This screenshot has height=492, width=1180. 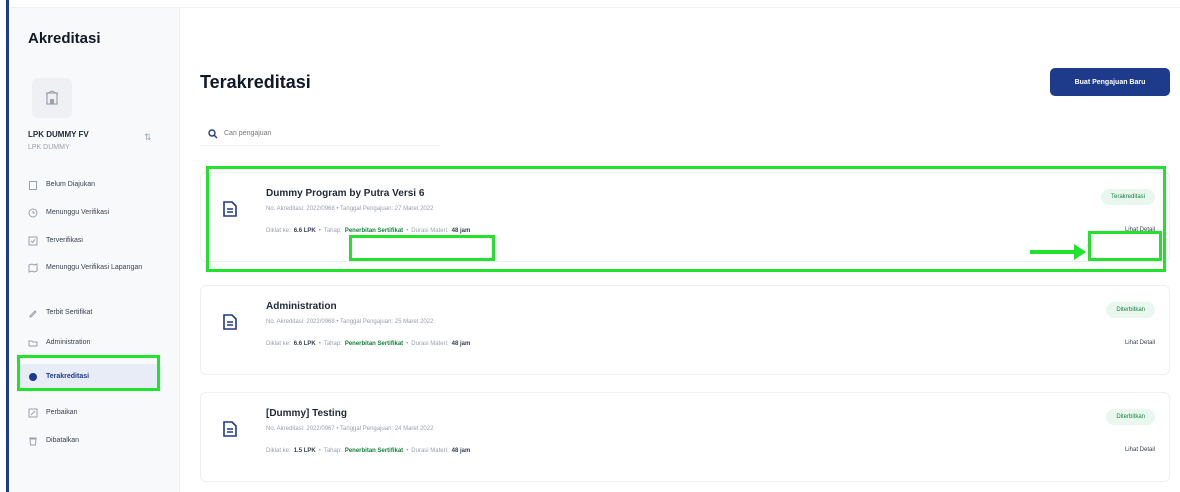 I want to click on window-edge, so click(x=5, y=246).